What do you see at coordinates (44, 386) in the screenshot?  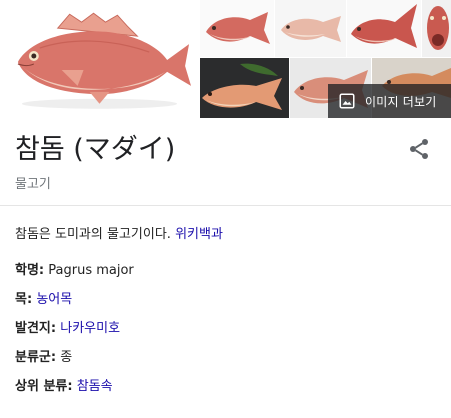 I see `fact-key: 상위 분류:` at bounding box center [44, 386].